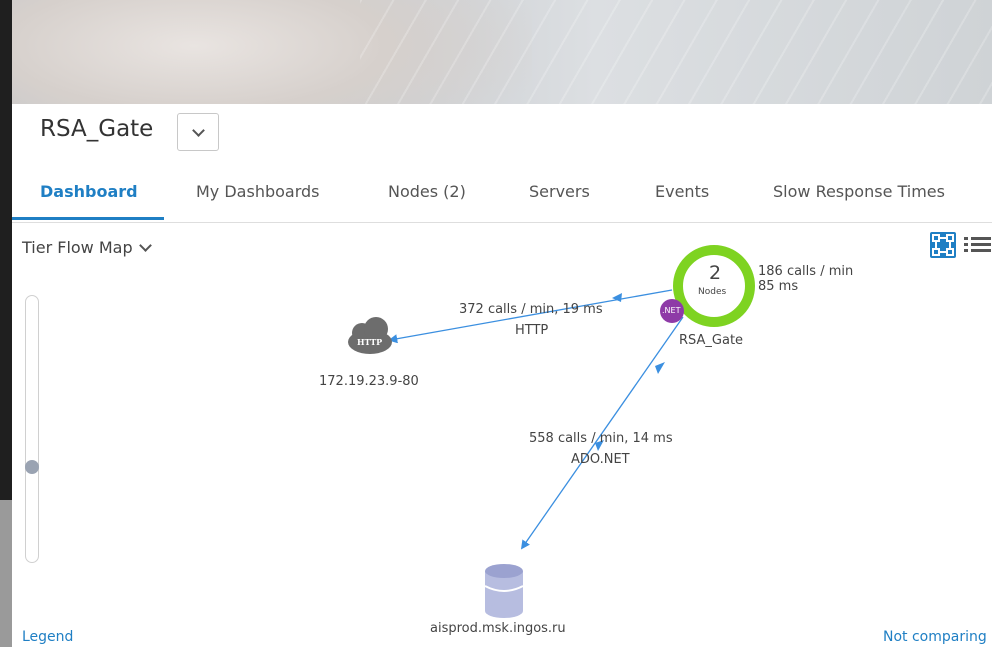  Describe the element at coordinates (47, 637) in the screenshot. I see `legend-link: Legend` at that location.